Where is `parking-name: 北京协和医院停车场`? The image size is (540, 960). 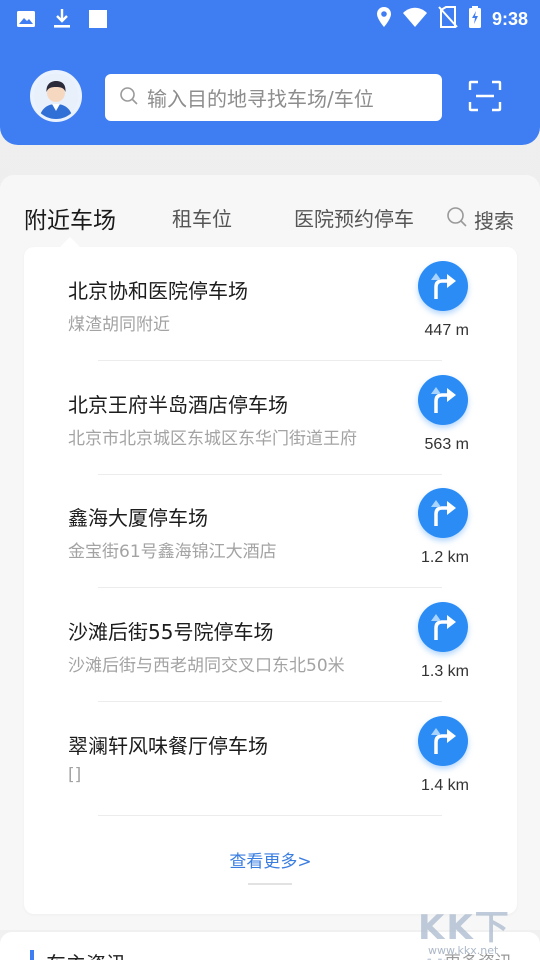 parking-name: 北京协和医院停车场 is located at coordinates (158, 291).